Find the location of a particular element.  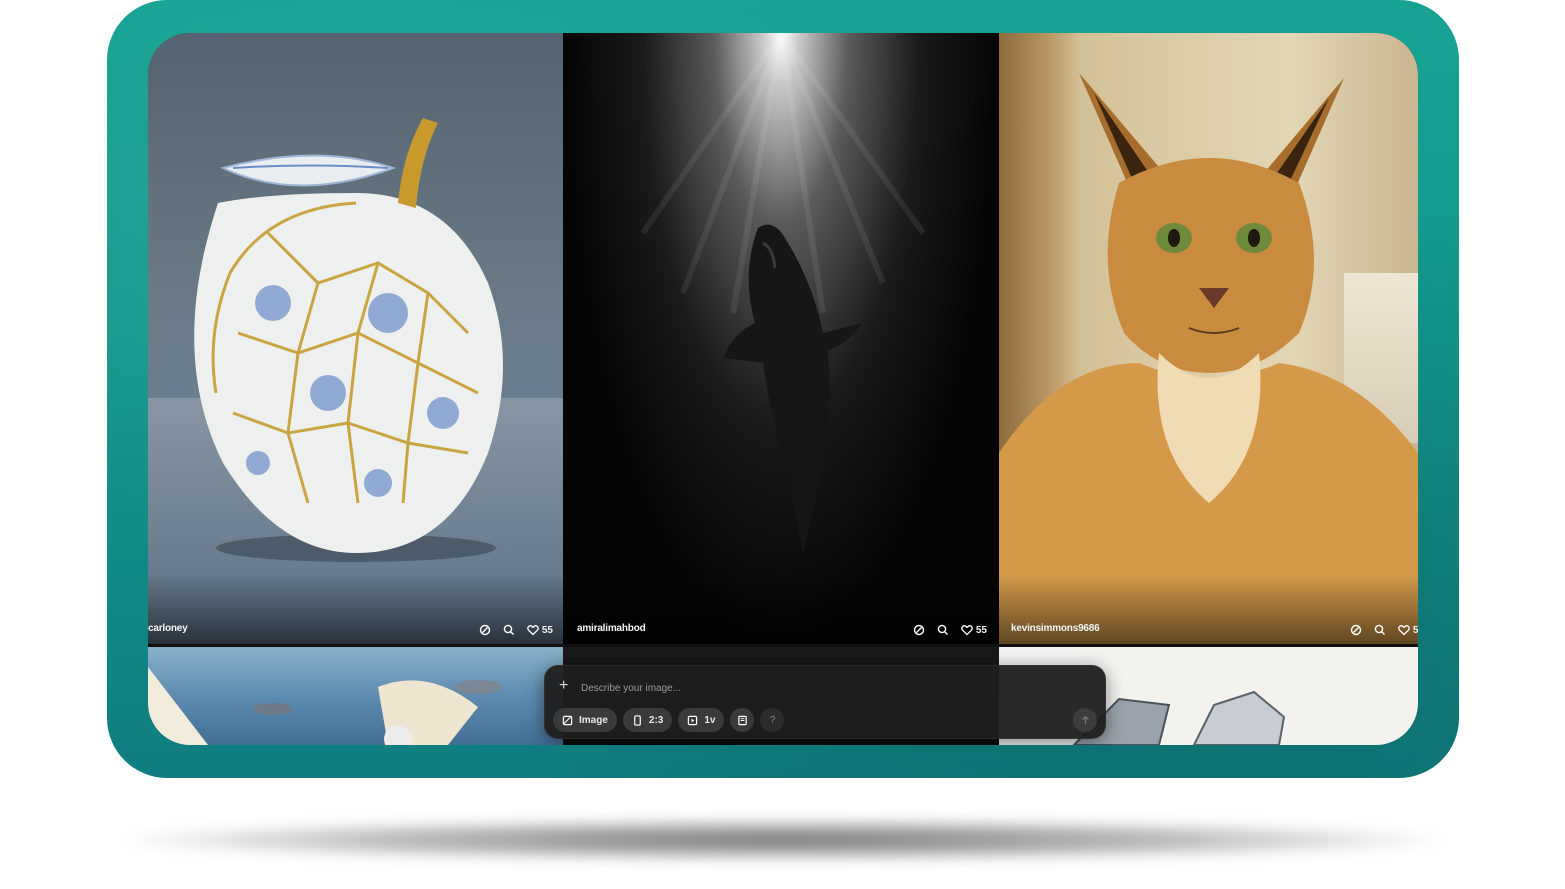

like-count: 50 is located at coordinates (1415, 630).